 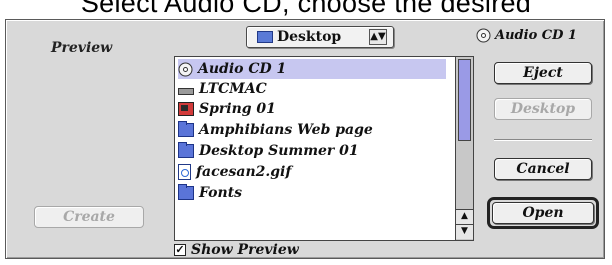 What do you see at coordinates (306, 9) in the screenshot?
I see `instruction-caption: Select Audio CD, choose the desired` at bounding box center [306, 9].